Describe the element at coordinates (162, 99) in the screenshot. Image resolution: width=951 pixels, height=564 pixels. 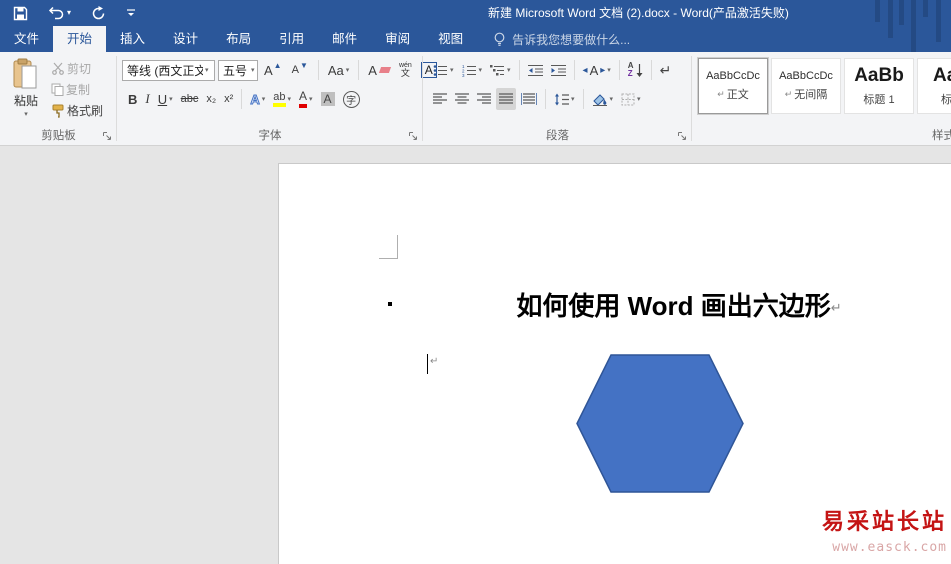
I see `underline-glyph: U` at that location.